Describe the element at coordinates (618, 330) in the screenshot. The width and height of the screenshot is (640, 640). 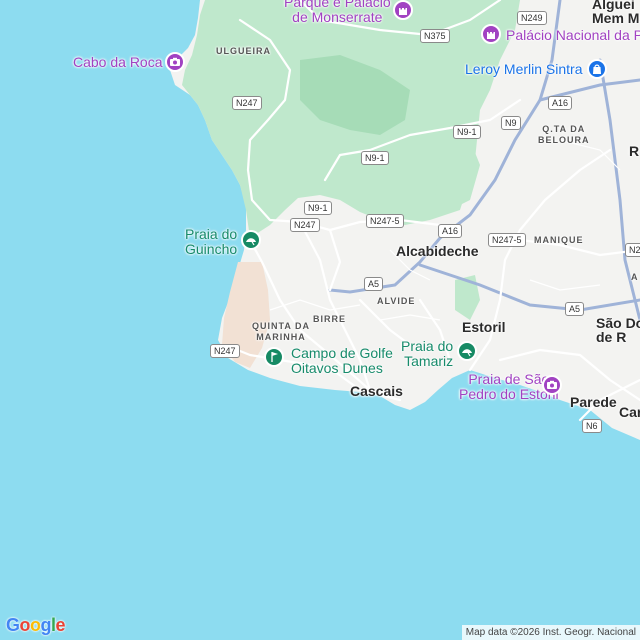
I see `place-sao-domingos: São Do de R` at that location.